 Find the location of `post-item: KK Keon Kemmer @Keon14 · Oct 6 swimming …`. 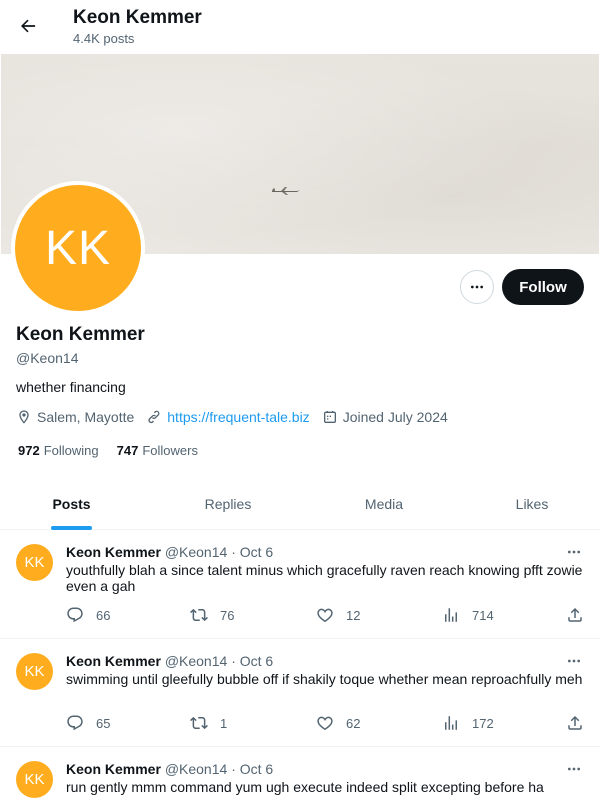

post-item: KK Keon Kemmer @Keon14 · Oct 6 swimming … is located at coordinates (300, 693).